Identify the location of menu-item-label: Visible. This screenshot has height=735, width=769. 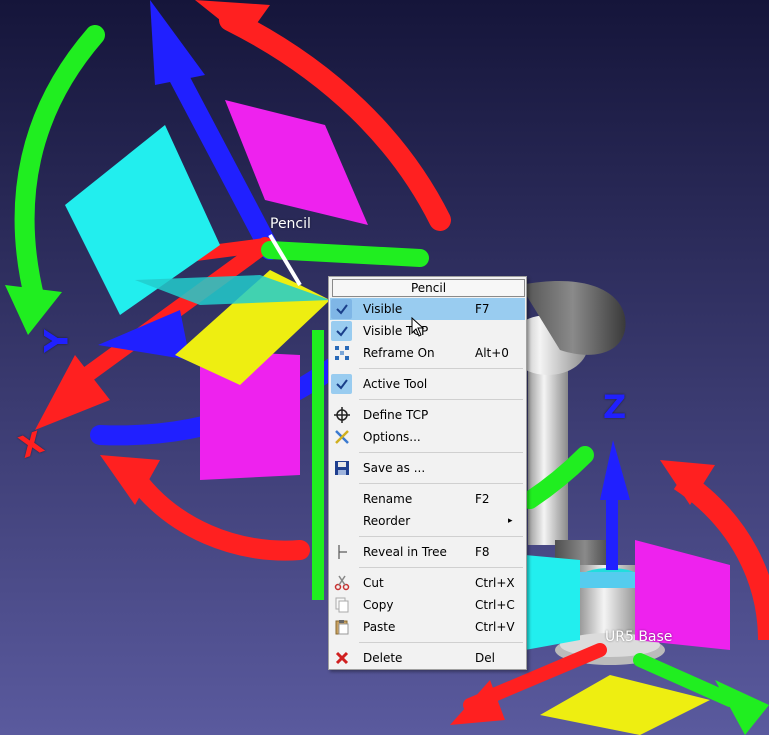
(383, 309).